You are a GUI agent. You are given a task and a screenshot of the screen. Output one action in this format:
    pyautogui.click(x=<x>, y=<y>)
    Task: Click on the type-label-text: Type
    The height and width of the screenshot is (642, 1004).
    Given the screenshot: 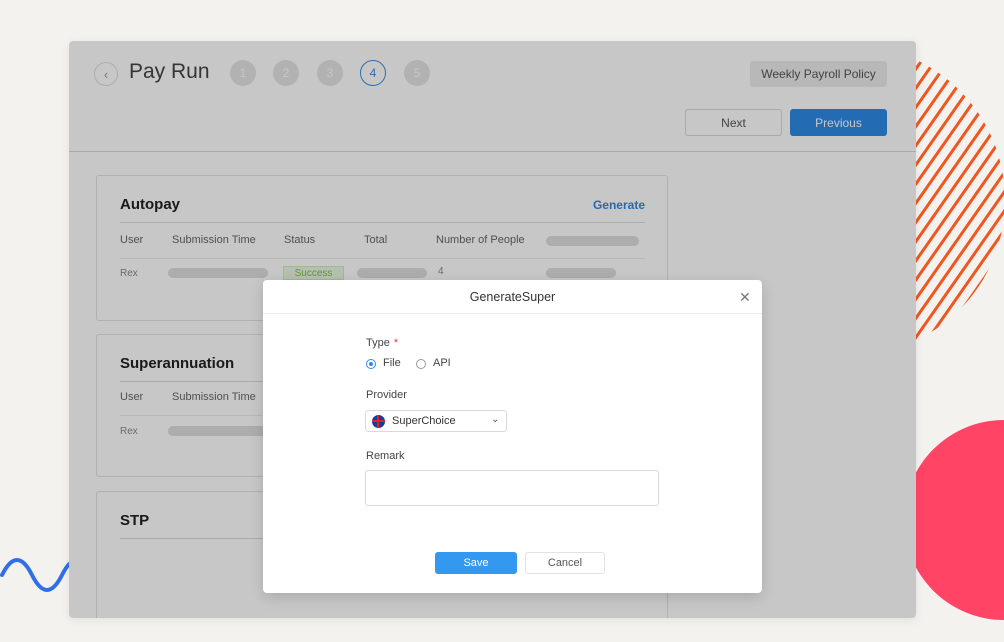 What is the action you would take?
    pyautogui.click(x=378, y=343)
    